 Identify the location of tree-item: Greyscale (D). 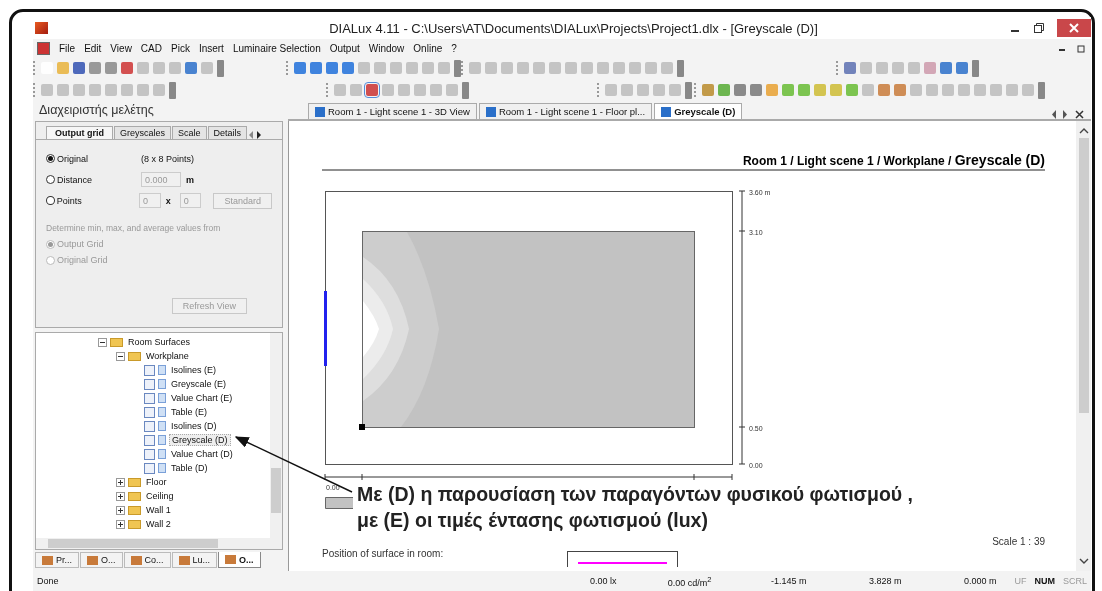
(200, 440).